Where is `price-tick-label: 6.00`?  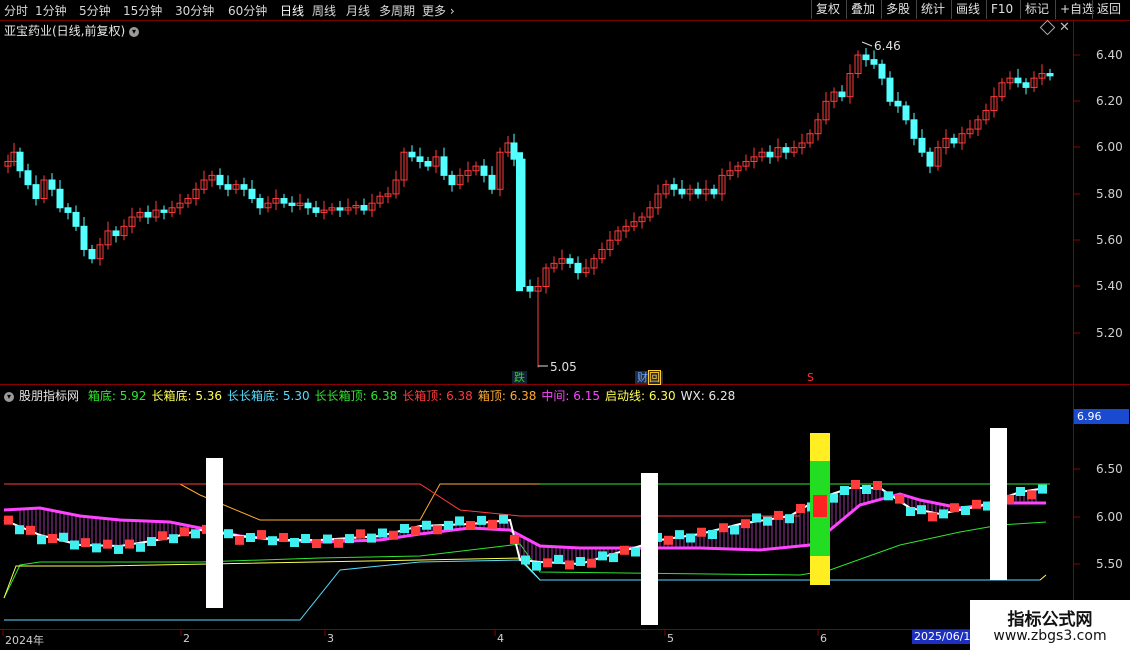 price-tick-label: 6.00 is located at coordinates (1109, 147).